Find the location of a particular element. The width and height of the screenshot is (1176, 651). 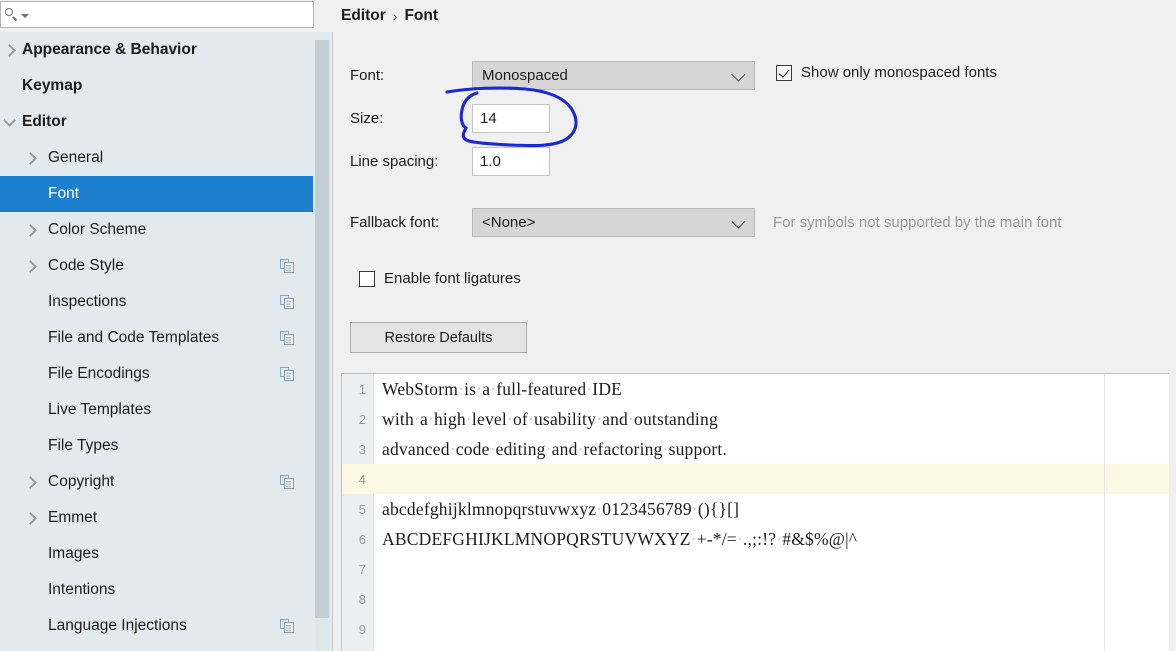

sidebar-item-label: Emmet is located at coordinates (73, 517).